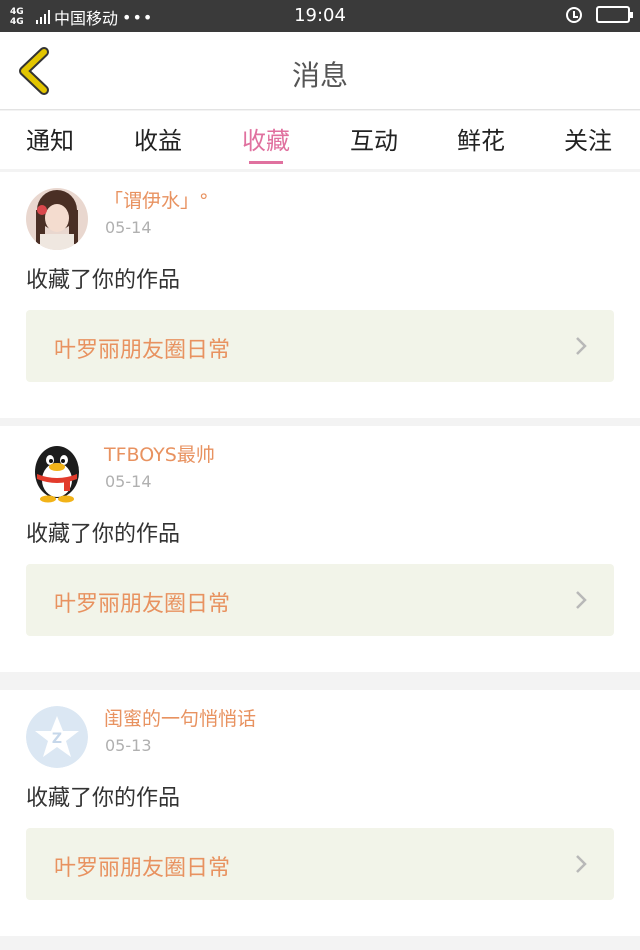 The image size is (640, 950). I want to click on status-right, so click(599, 14).